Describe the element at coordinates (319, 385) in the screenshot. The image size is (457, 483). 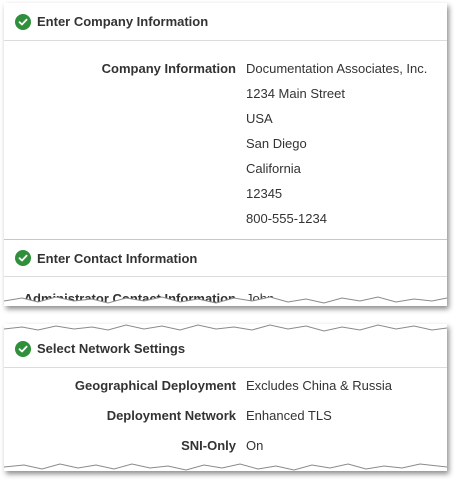
I see `geo-deployment-value: Excludes China & Russia` at that location.